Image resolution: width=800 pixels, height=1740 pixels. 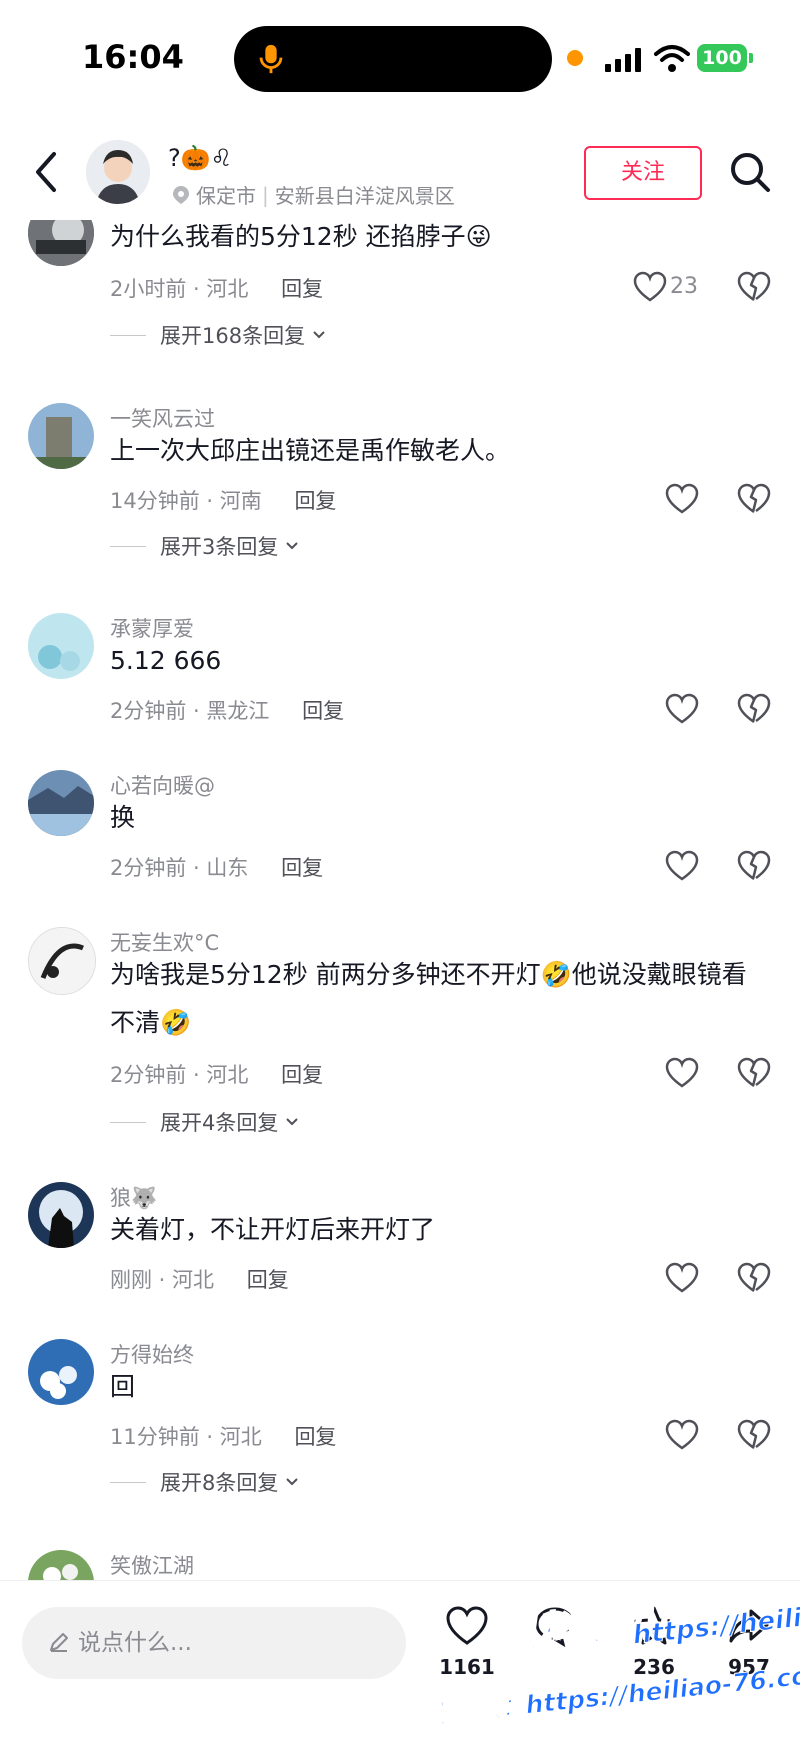 I want to click on status-bar: 16:04 100, so click(x=400, y=55).